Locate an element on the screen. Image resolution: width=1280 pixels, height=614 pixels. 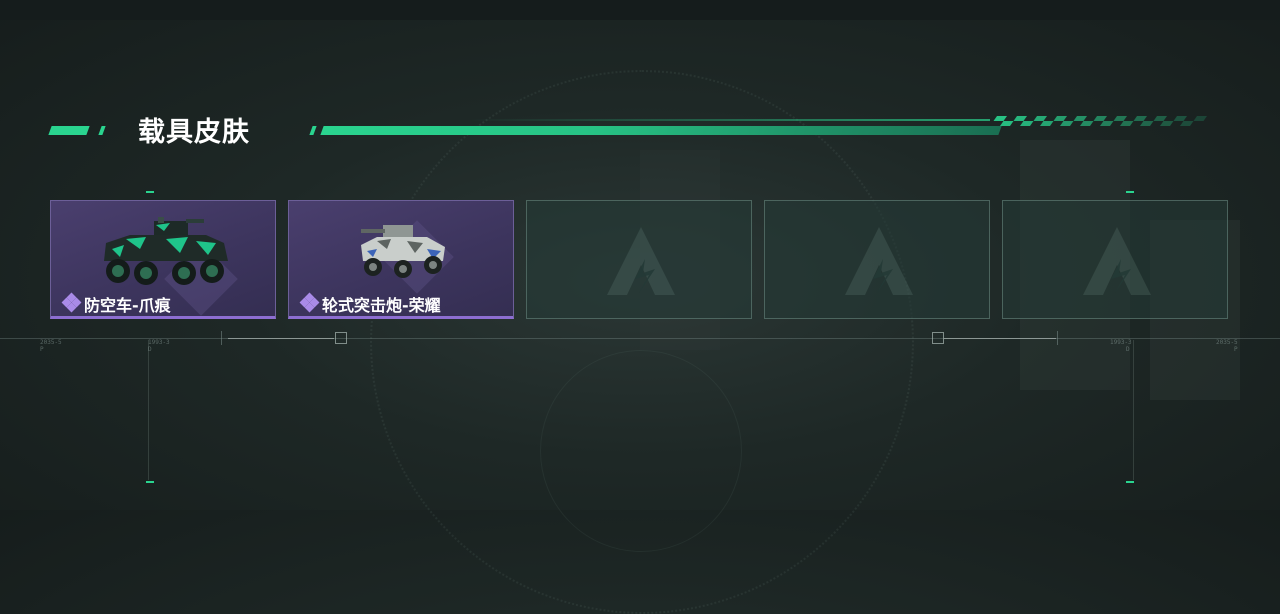
skin-name: 防空车-爪痕 is located at coordinates (127, 305).